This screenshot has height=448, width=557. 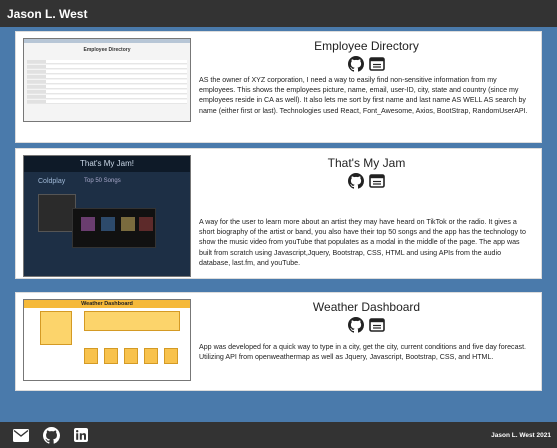 I want to click on site-title: Jason L. West, so click(x=47, y=14).